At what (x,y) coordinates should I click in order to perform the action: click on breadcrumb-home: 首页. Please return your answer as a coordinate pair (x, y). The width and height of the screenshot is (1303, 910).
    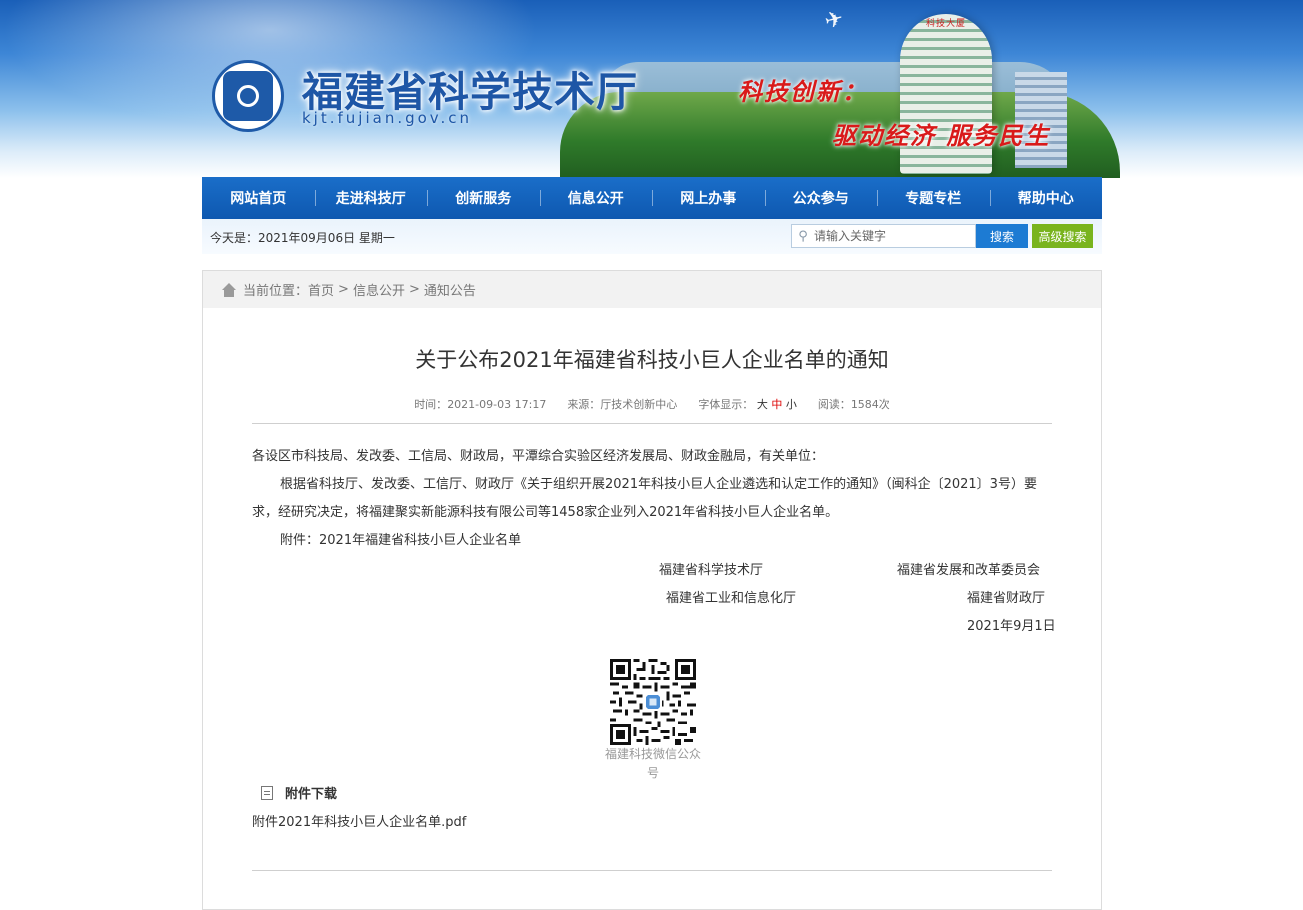
    Looking at the image, I should click on (321, 289).